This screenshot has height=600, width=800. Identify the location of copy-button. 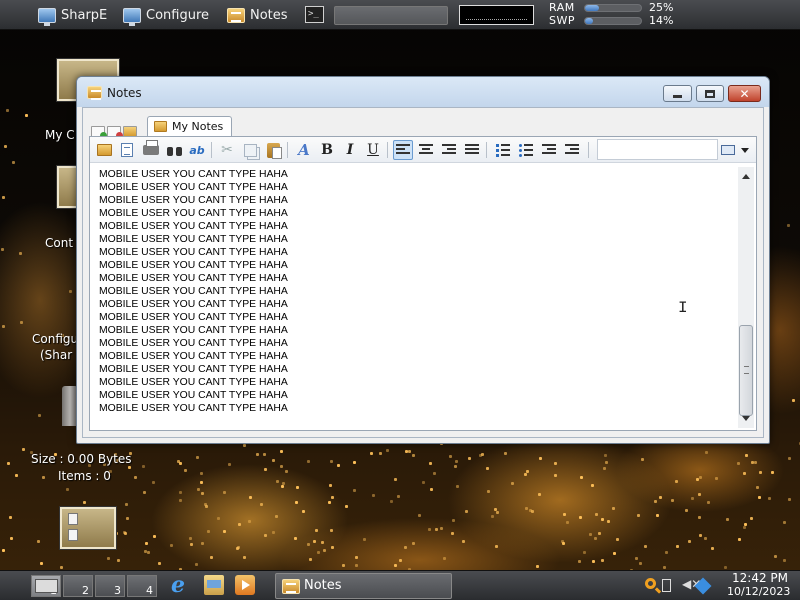
(250, 150).